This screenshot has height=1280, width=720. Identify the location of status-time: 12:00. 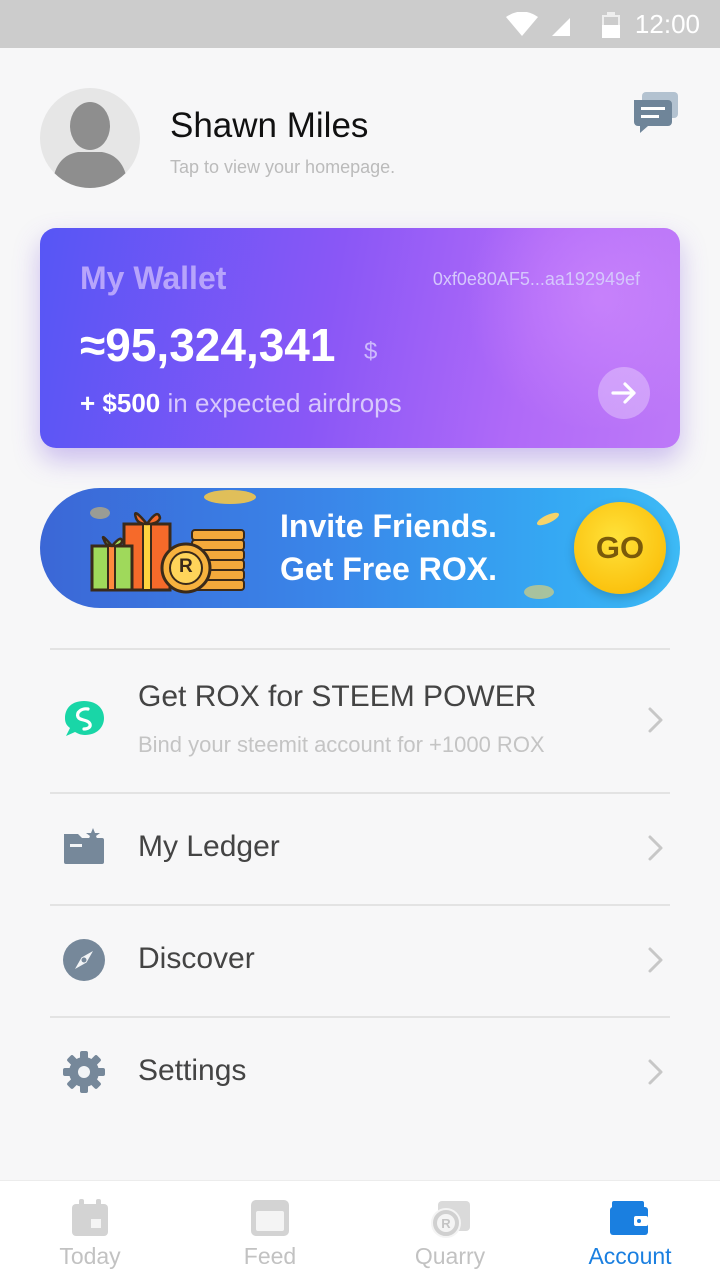
(667, 24).